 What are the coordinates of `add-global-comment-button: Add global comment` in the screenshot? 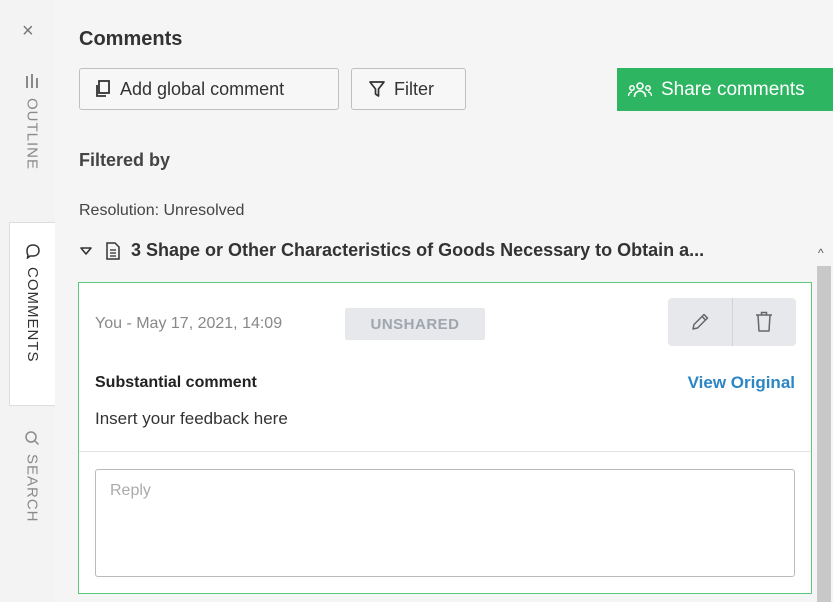 It's located at (209, 89).